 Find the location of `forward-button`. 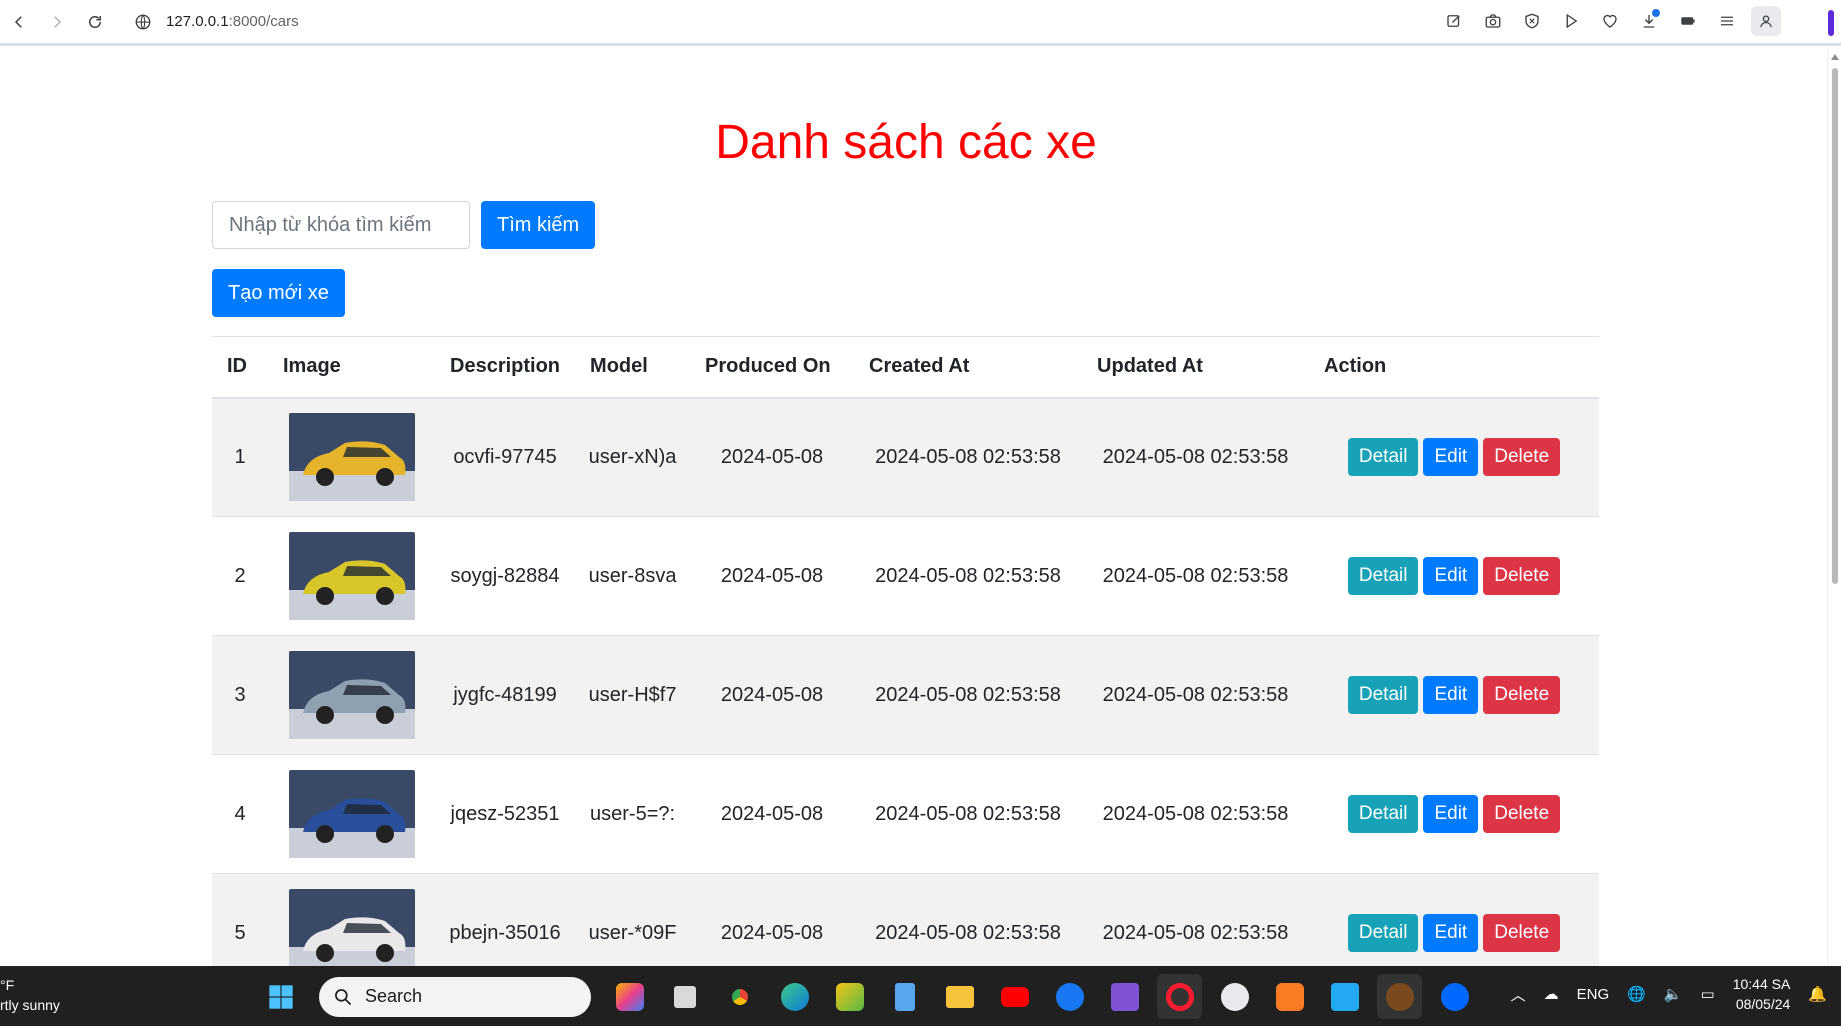

forward-button is located at coordinates (57, 22).